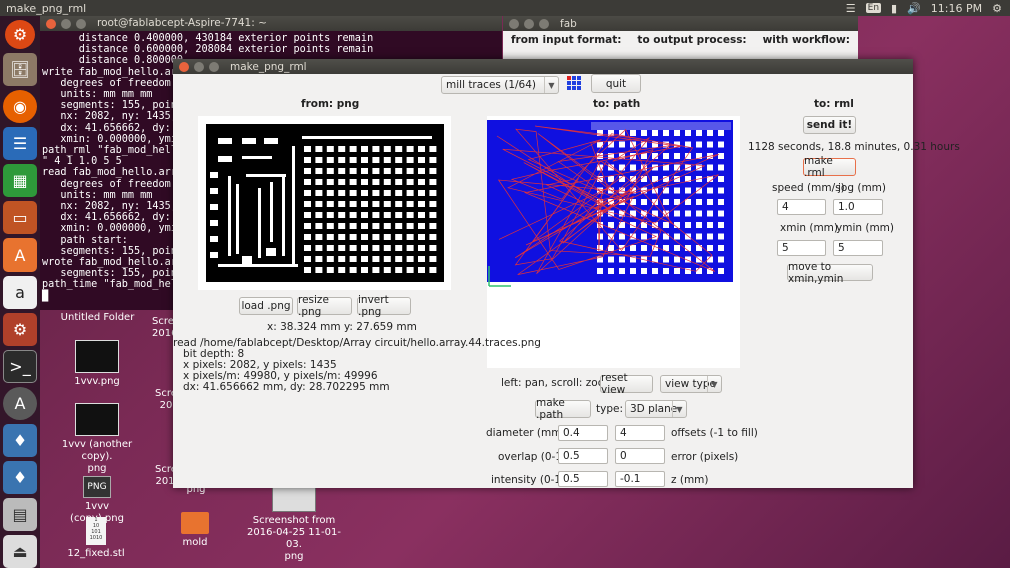 Image resolution: width=1010 pixels, height=568 pixels. I want to click on path-type-select: 3D plane ▼, so click(656, 409).